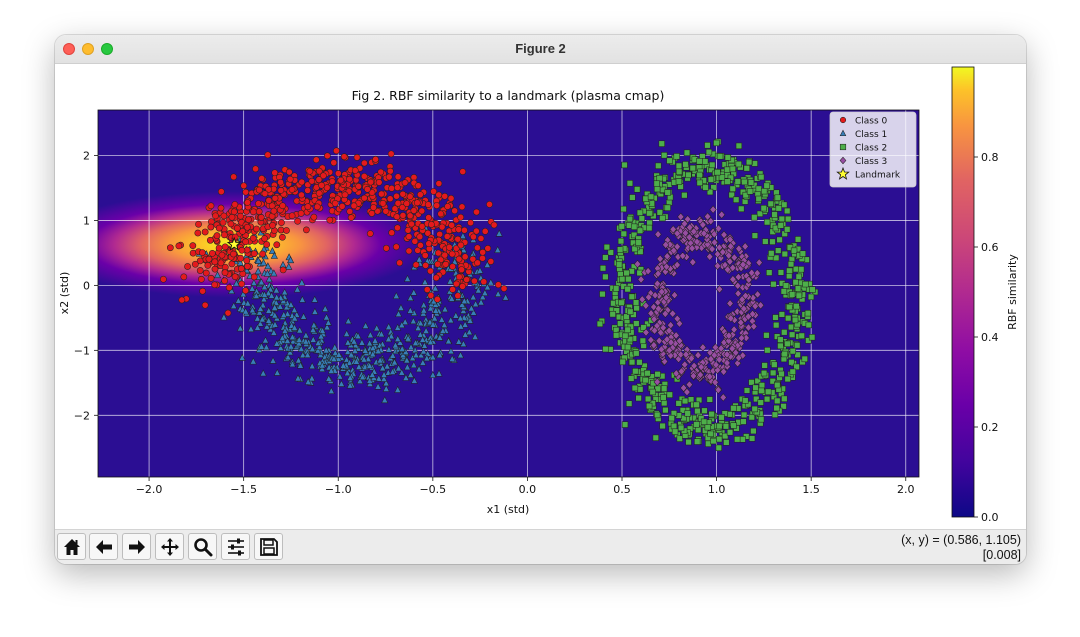 The width and height of the screenshot is (1080, 637). Describe the element at coordinates (871, 148) in the screenshot. I see `legend-label: Class 2` at that location.